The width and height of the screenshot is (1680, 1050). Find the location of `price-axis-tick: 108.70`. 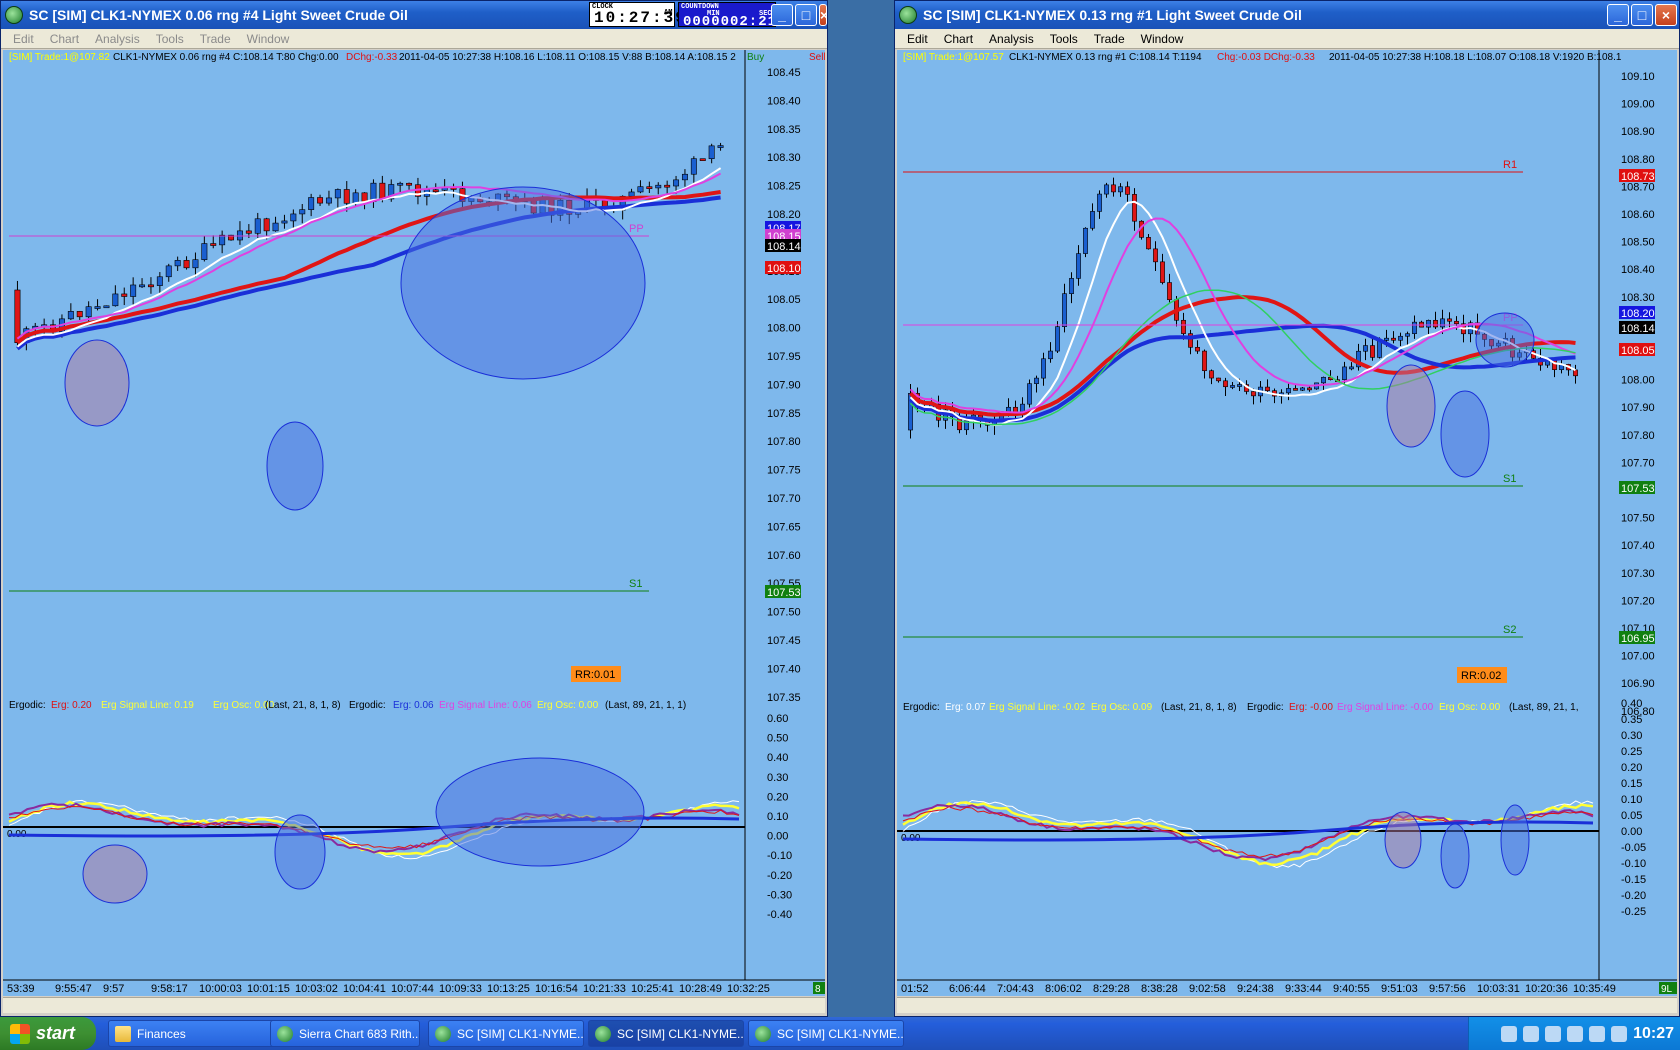

price-axis-tick: 108.70 is located at coordinates (1638, 187).